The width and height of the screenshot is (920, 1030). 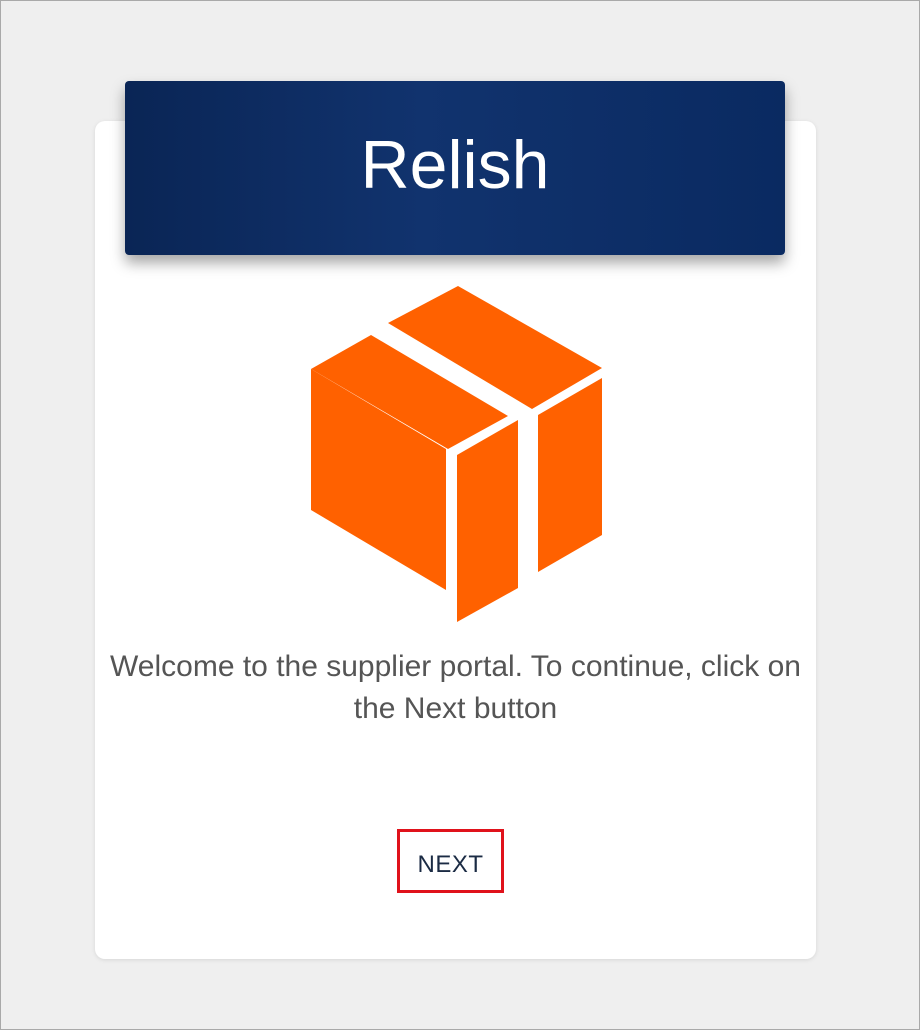 I want to click on next-button: NEXT, so click(x=450, y=865).